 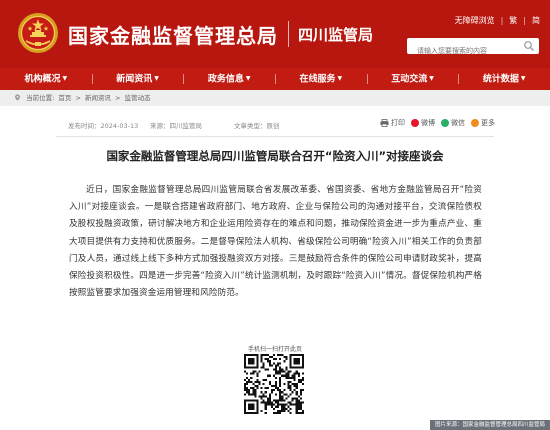 I want to click on more-share-button: 更多, so click(x=483, y=123).